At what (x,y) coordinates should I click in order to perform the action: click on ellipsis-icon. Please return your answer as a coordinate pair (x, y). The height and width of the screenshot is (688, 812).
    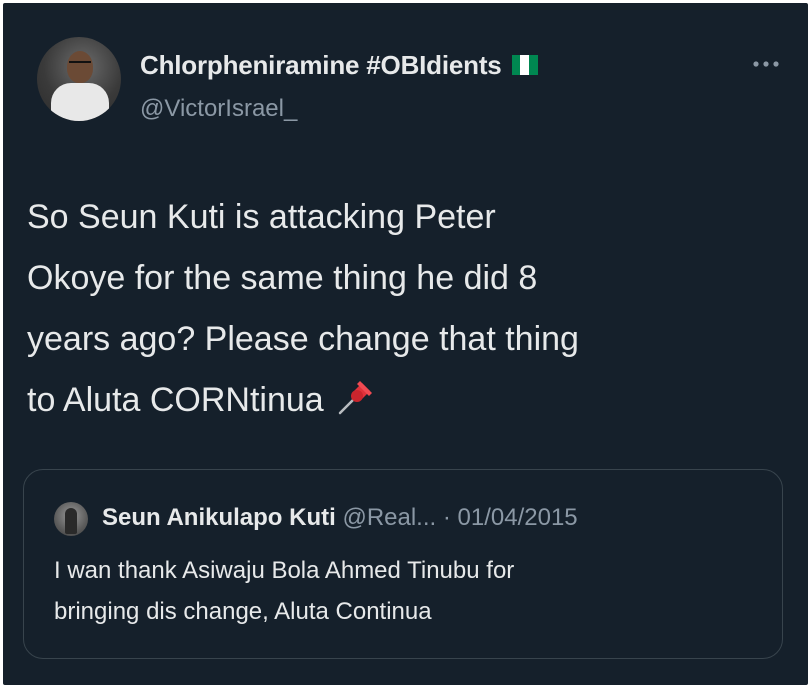
    Looking at the image, I should click on (766, 64).